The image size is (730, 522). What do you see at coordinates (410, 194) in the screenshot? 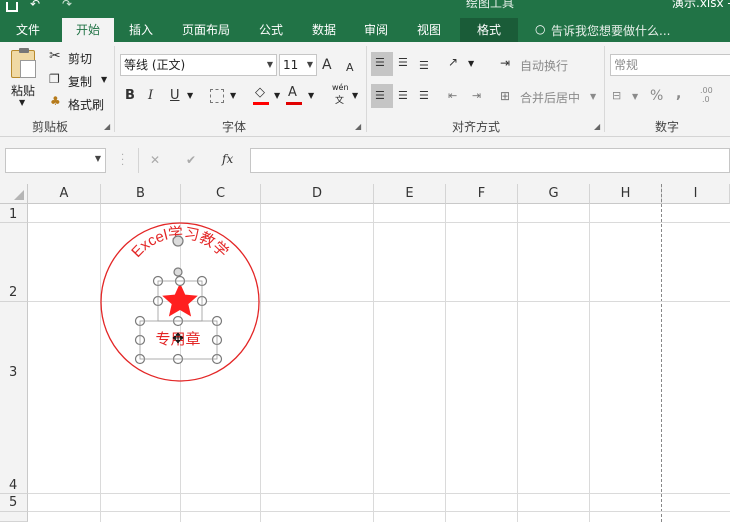
I see `col-header-e: E` at bounding box center [410, 194].